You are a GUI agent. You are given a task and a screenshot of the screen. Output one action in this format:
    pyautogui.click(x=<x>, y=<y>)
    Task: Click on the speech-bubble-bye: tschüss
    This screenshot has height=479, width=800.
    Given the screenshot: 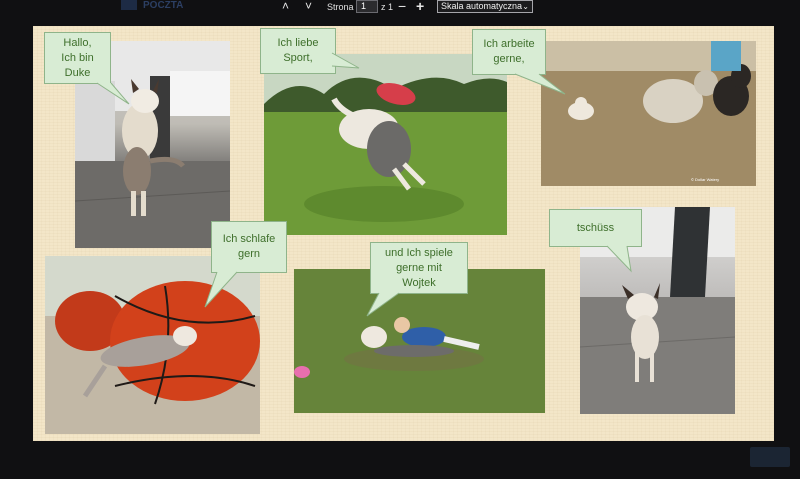 What is the action you would take?
    pyautogui.click(x=595, y=228)
    